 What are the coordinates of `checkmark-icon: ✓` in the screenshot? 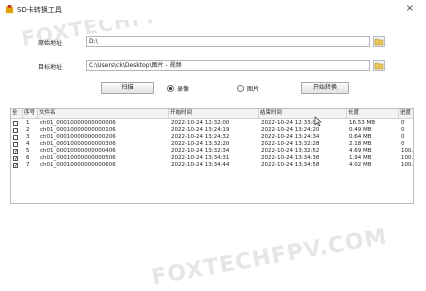 It's located at (16, 166).